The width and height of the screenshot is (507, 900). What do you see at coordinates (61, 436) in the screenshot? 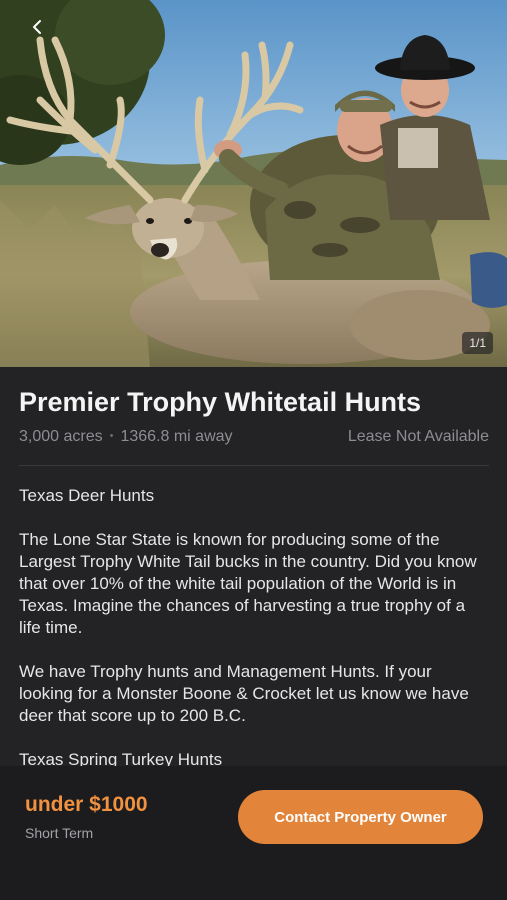
I see `acres-label: 3,000 acres` at bounding box center [61, 436].